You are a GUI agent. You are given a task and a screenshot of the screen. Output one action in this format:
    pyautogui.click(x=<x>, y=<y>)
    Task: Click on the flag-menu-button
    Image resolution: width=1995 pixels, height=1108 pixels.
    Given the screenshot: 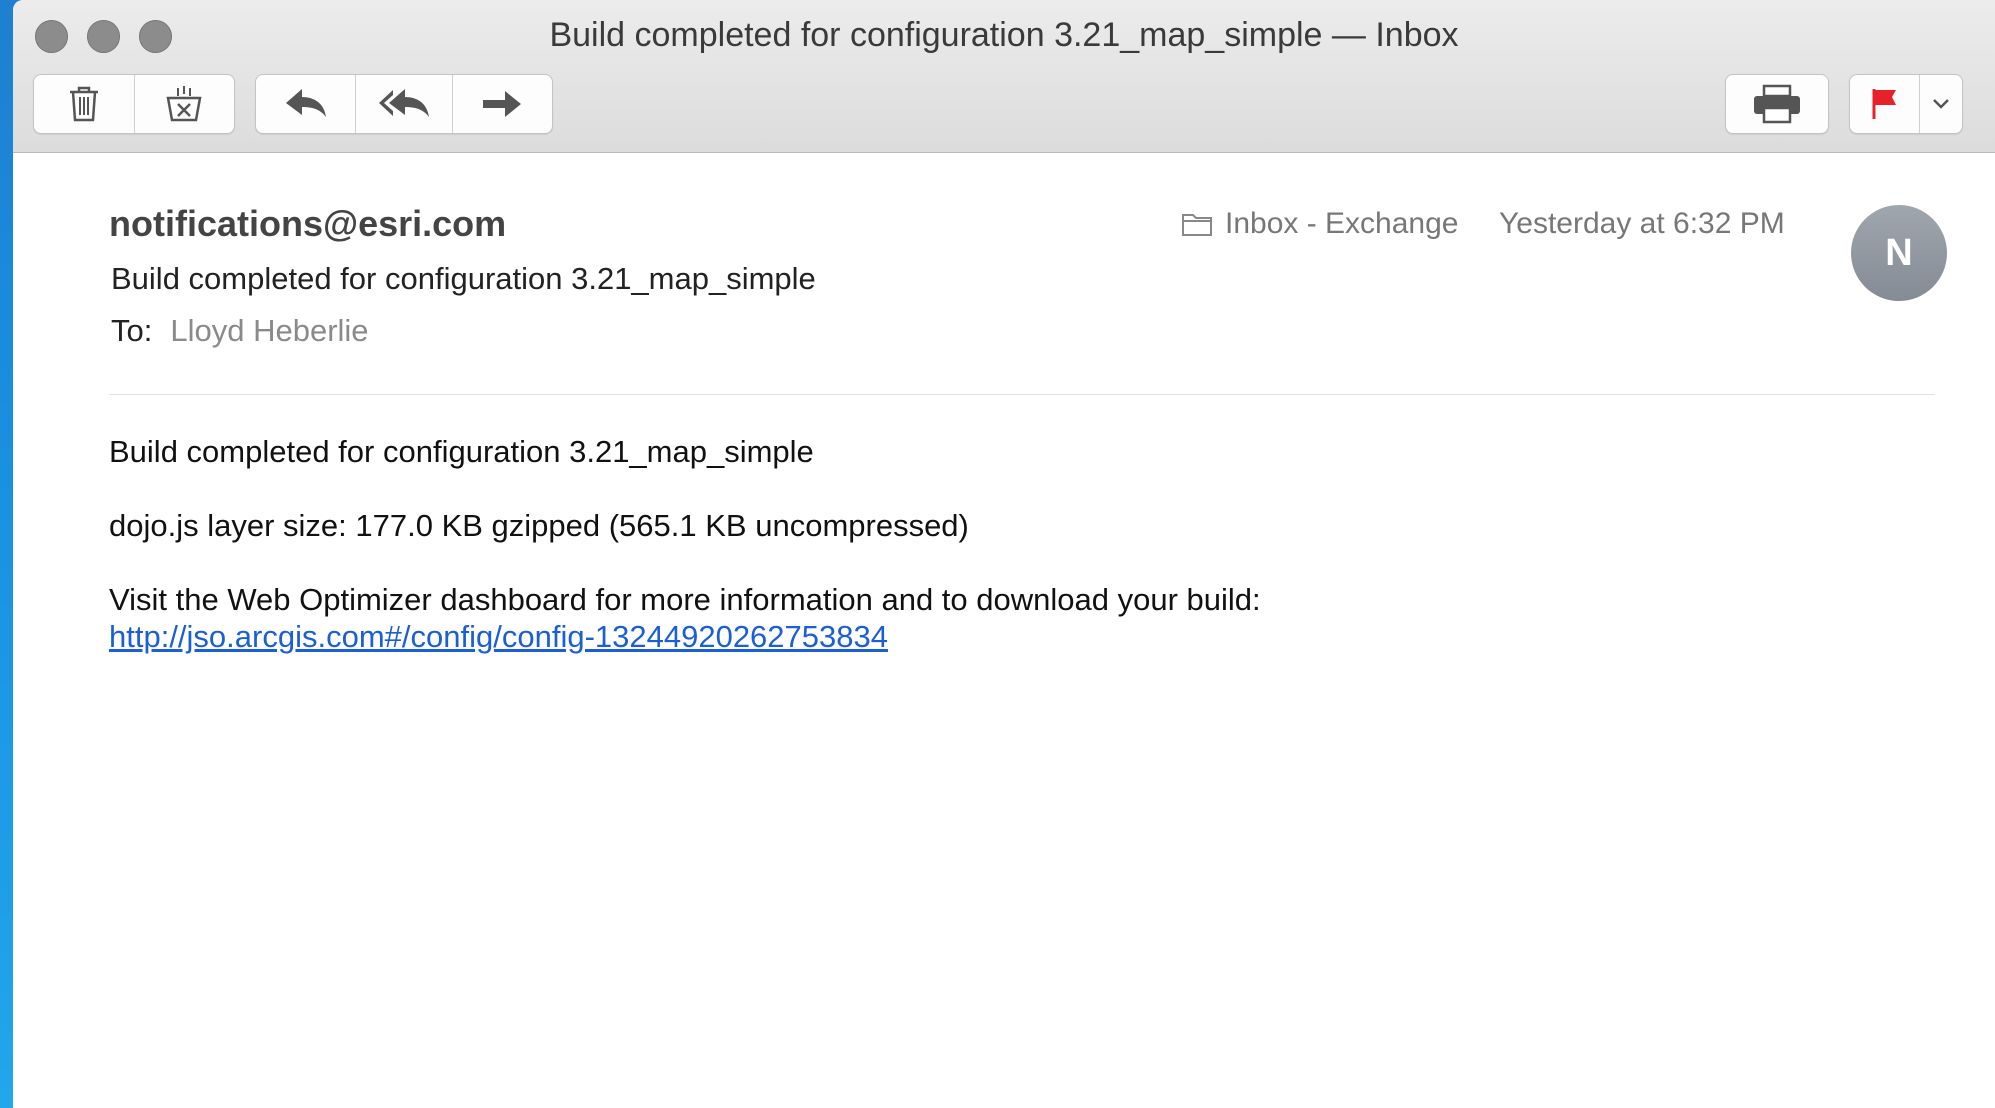 What is the action you would take?
    pyautogui.click(x=1941, y=104)
    